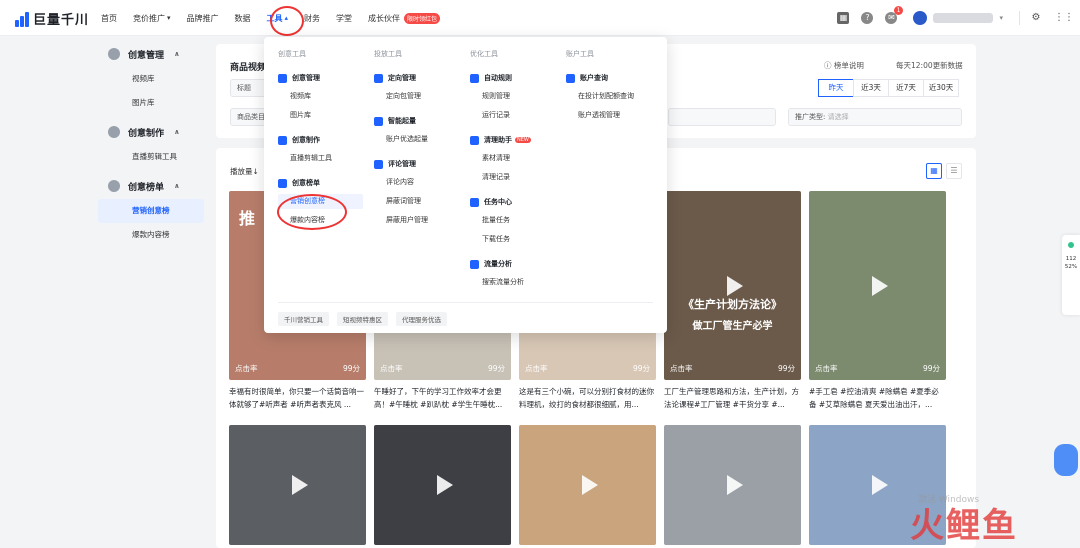  What do you see at coordinates (512, 239) in the screenshot?
I see `dropdown-menu-item: 下载任务` at bounding box center [512, 239].